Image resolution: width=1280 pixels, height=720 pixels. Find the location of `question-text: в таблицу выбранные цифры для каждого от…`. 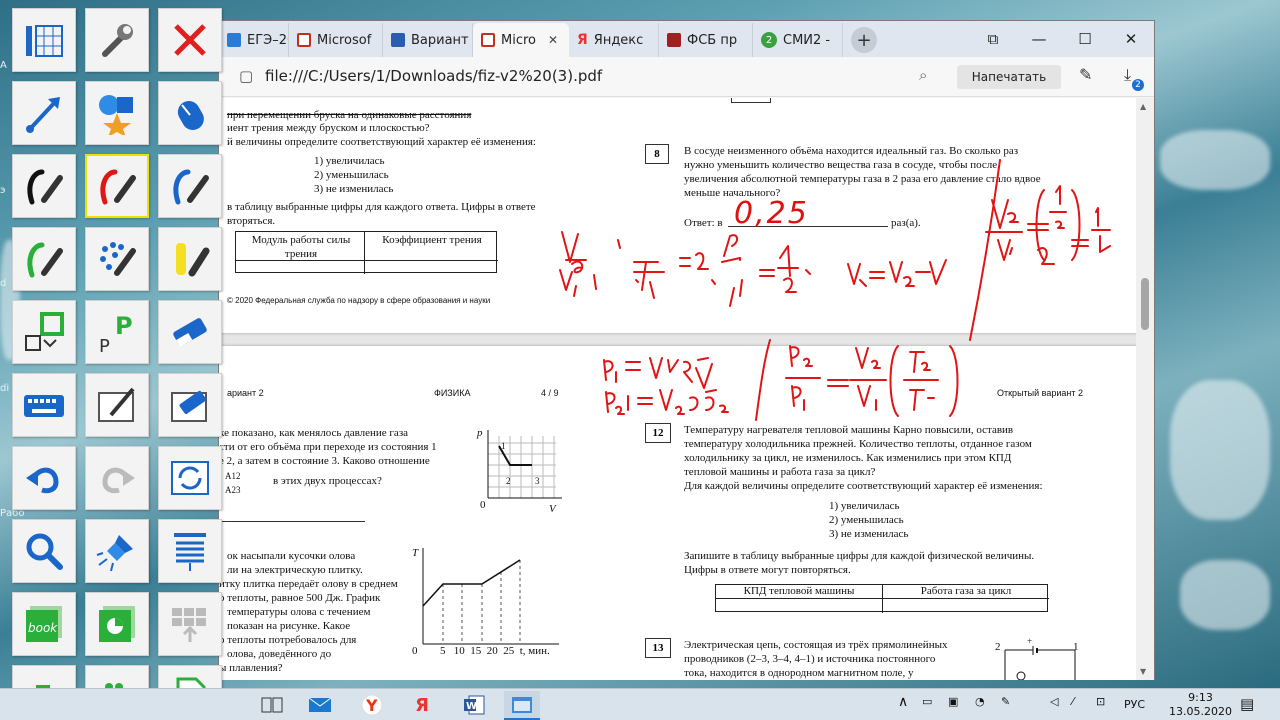

question-text: в таблицу выбранные цифры для каждого от… is located at coordinates (381, 207).